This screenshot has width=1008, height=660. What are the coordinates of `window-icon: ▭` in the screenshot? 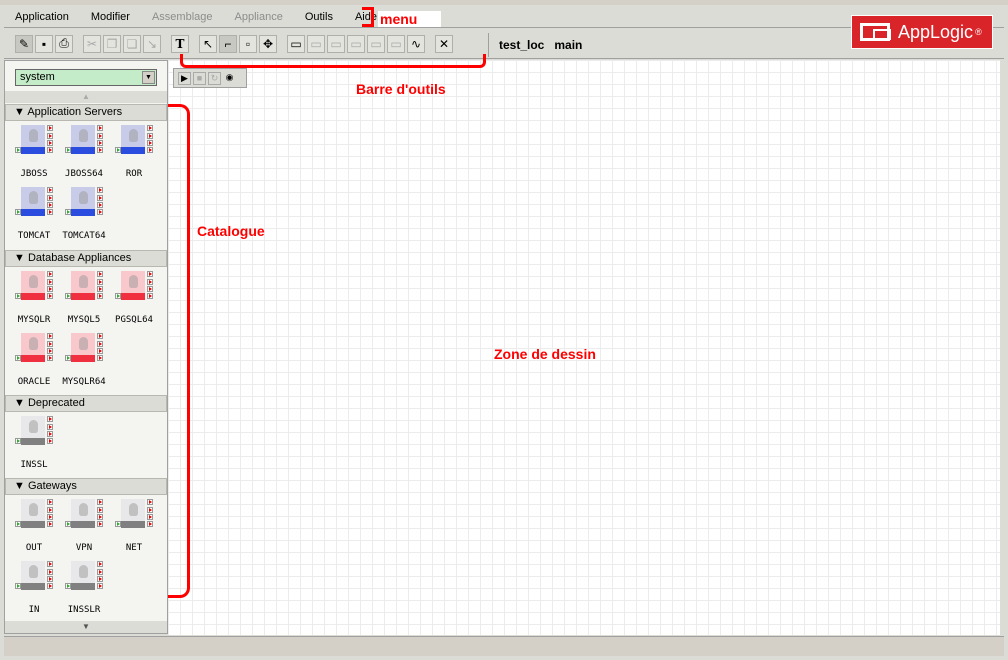 It's located at (296, 43).